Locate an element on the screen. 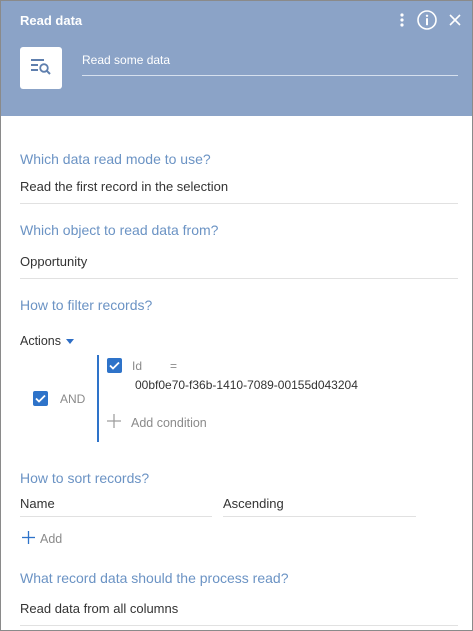 Image resolution: width=473 pixels, height=631 pixels. read-data-icon is located at coordinates (41, 68).